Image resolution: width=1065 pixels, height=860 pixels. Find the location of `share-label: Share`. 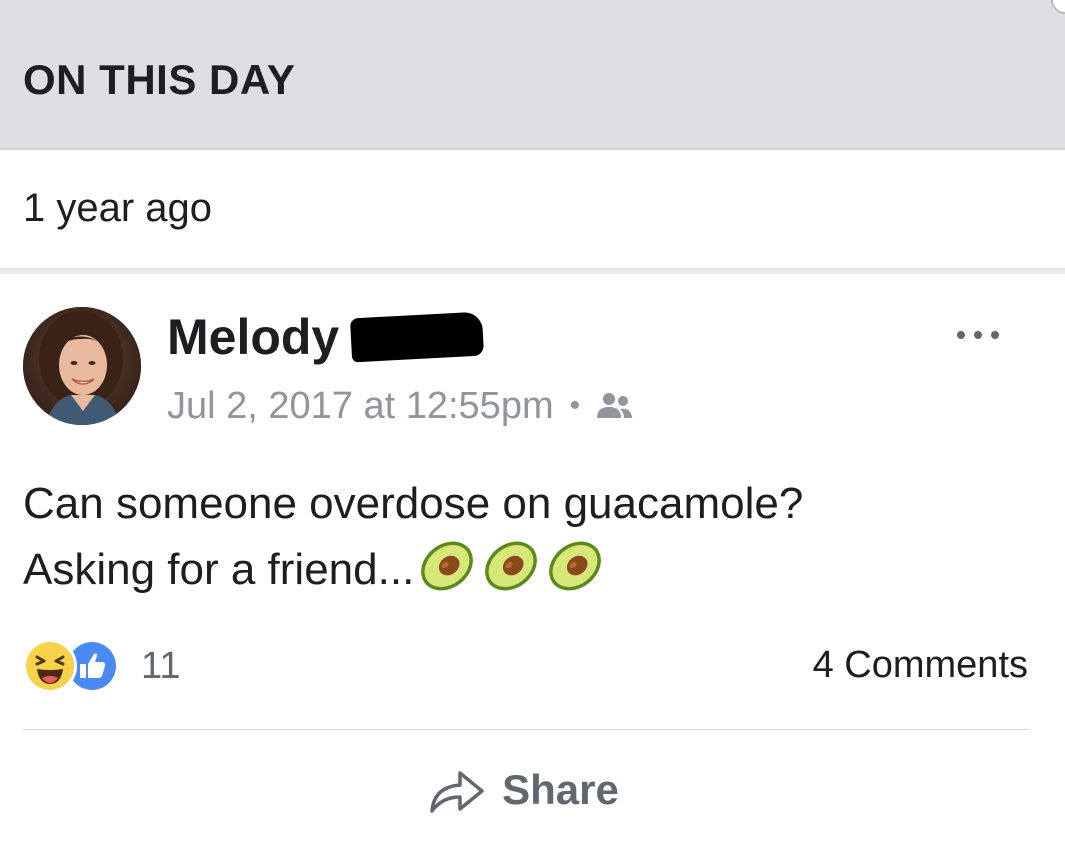

share-label: Share is located at coordinates (560, 789).